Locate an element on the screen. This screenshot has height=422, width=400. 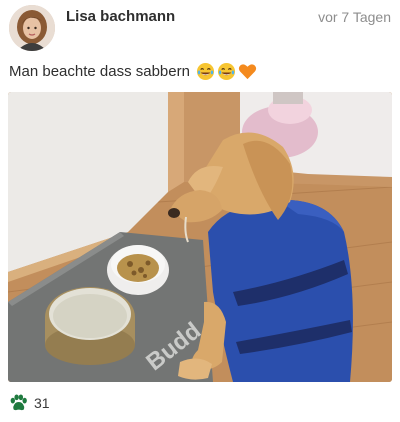
like-button is located at coordinates (18, 403).